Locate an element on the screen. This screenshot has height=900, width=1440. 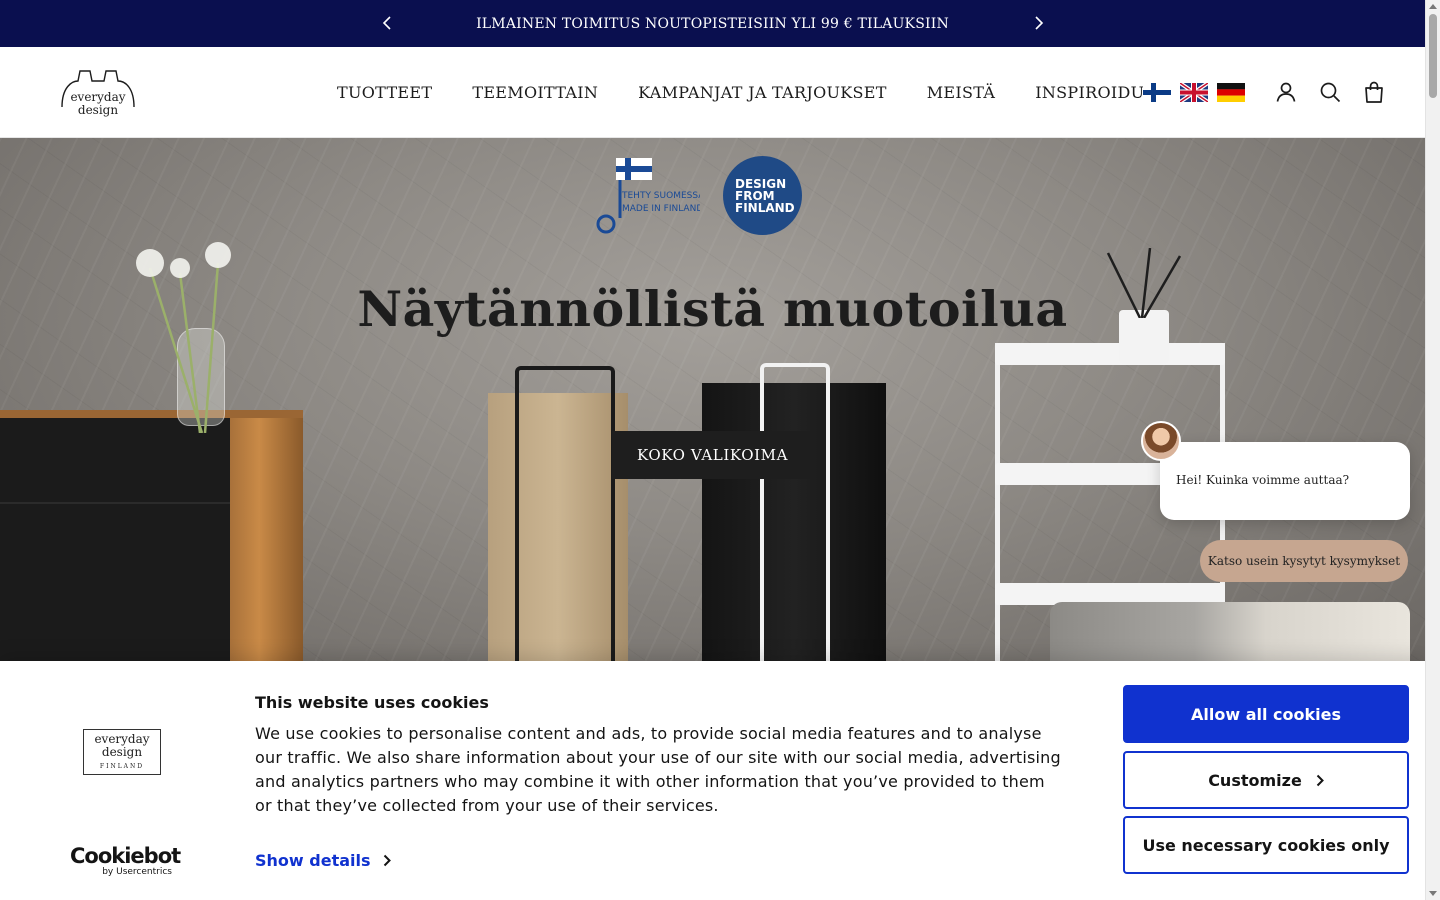
header-actions is located at coordinates (1264, 92).